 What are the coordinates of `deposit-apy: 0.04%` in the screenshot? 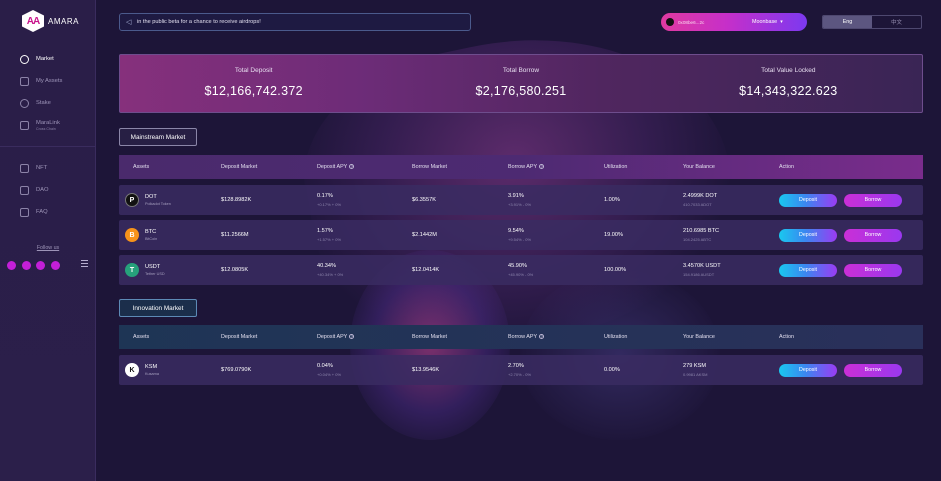 It's located at (325, 366).